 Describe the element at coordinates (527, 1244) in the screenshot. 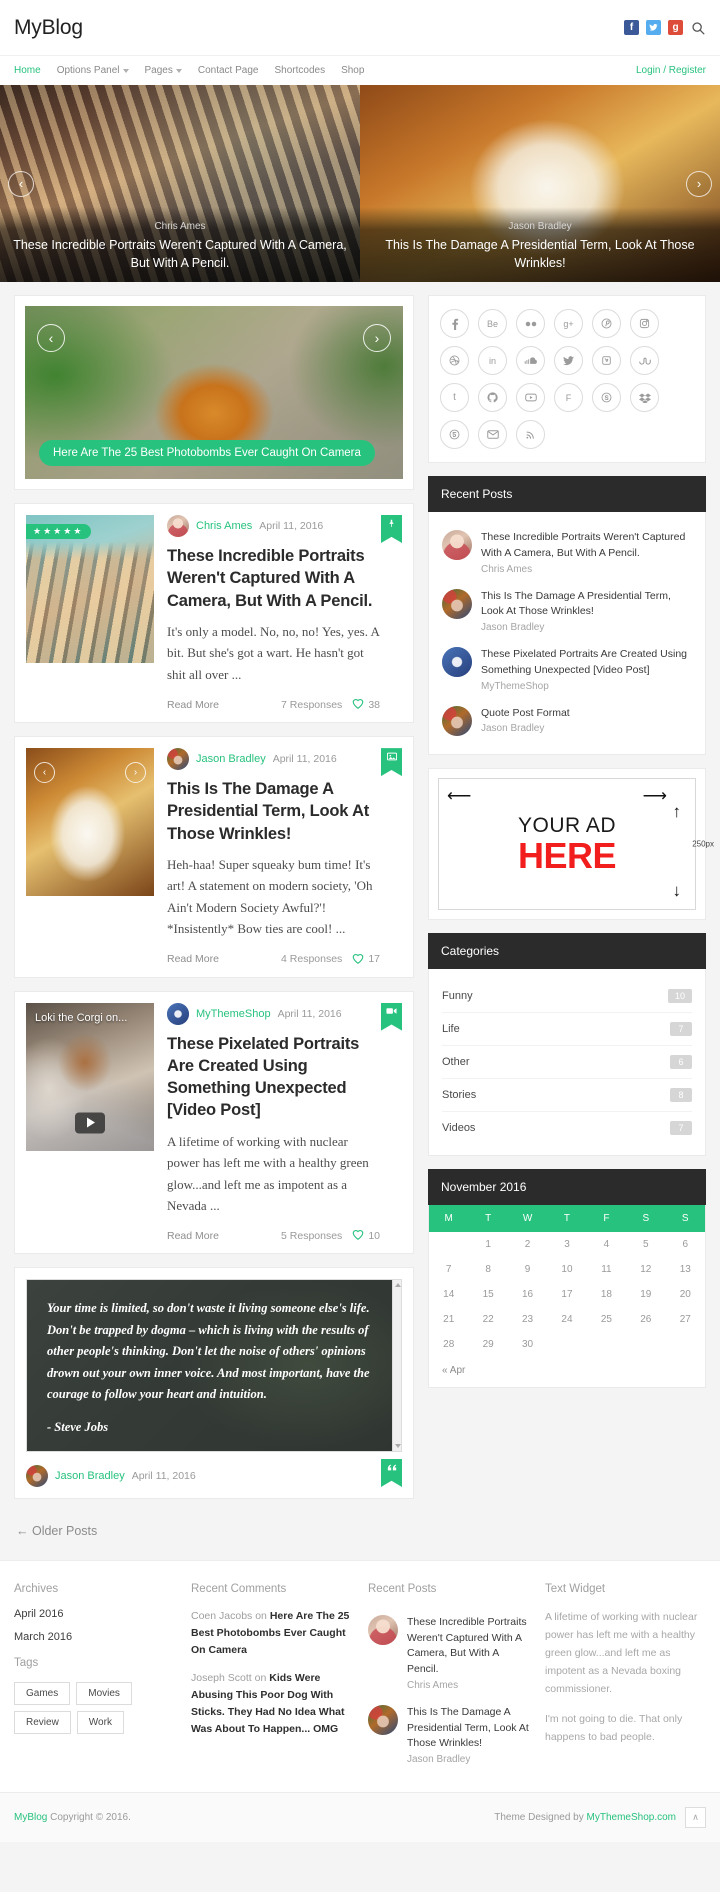

I see `calendar-day: 2` at that location.